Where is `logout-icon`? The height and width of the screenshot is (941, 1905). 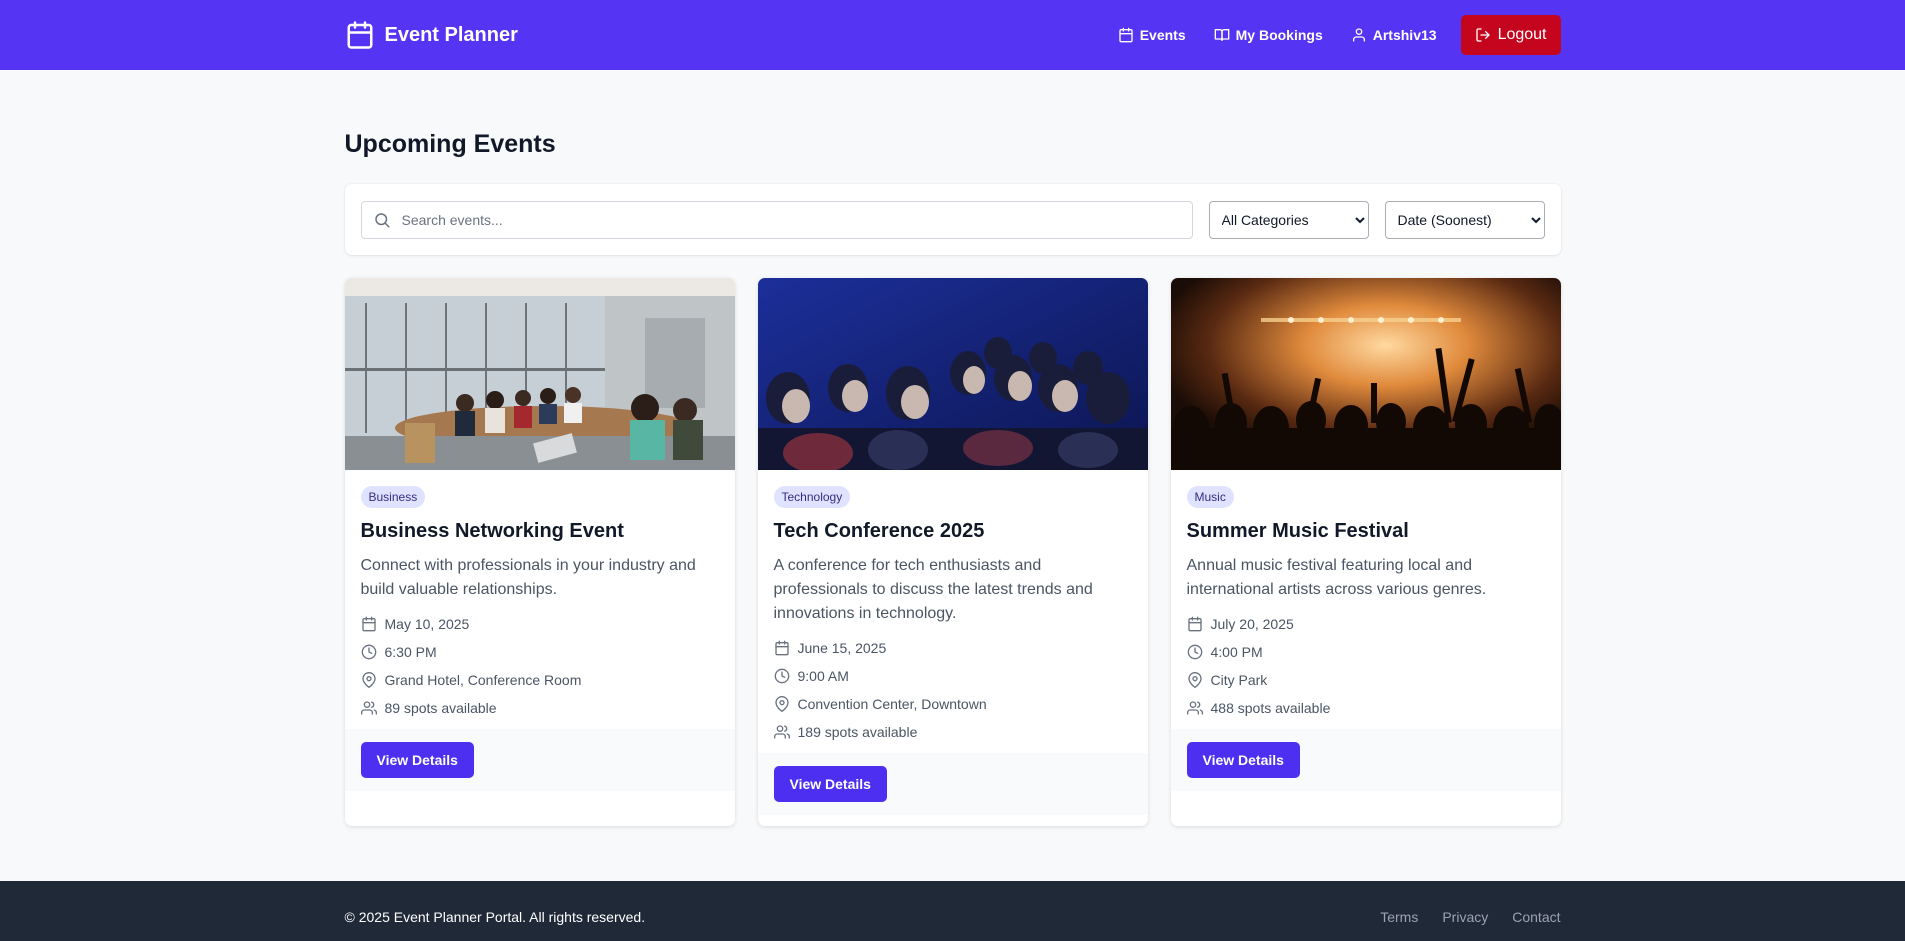 logout-icon is located at coordinates (1482, 35).